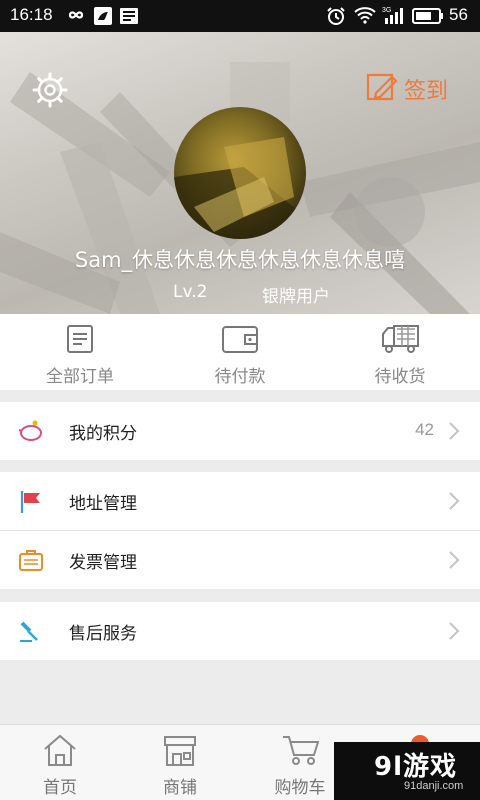 The width and height of the screenshot is (480, 800). What do you see at coordinates (240, 631) in the screenshot?
I see `after-sale-service-row: 售后服务` at bounding box center [240, 631].